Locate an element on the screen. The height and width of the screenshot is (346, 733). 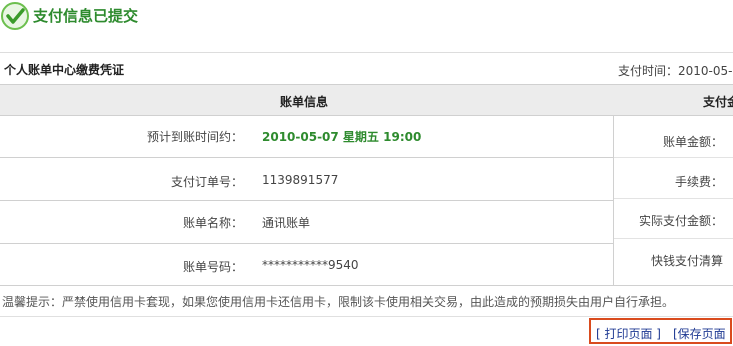
row-label: 预计到账时间约： is located at coordinates (194, 137).